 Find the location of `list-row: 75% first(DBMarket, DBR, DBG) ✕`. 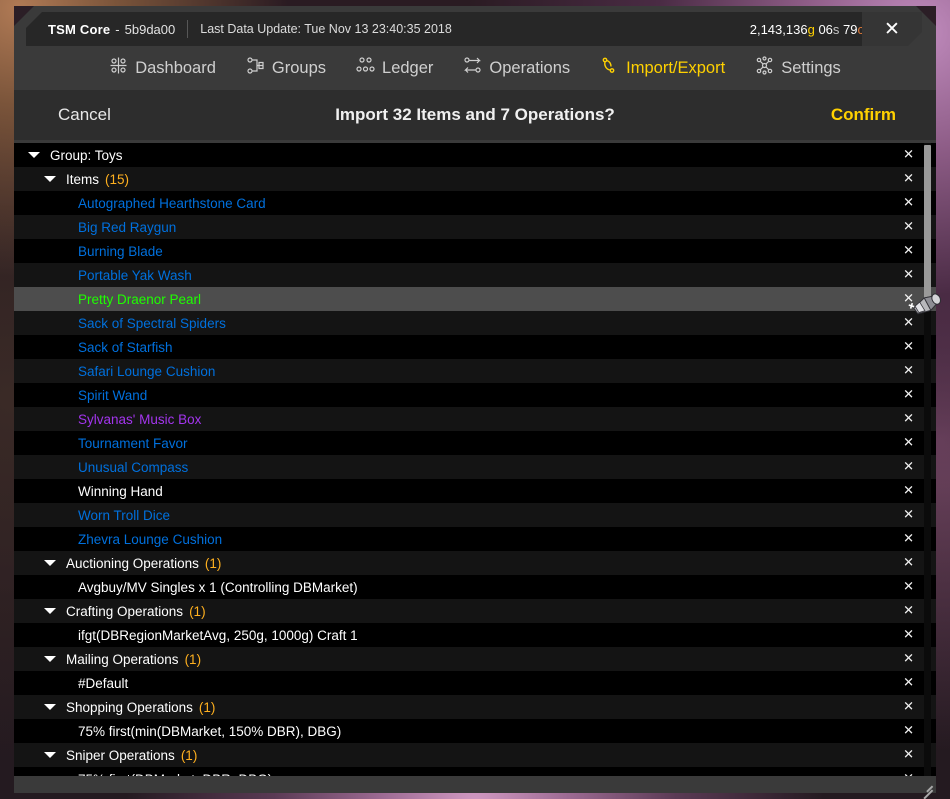

list-row: 75% first(DBMarket, DBR, DBG) ✕ is located at coordinates (475, 771).